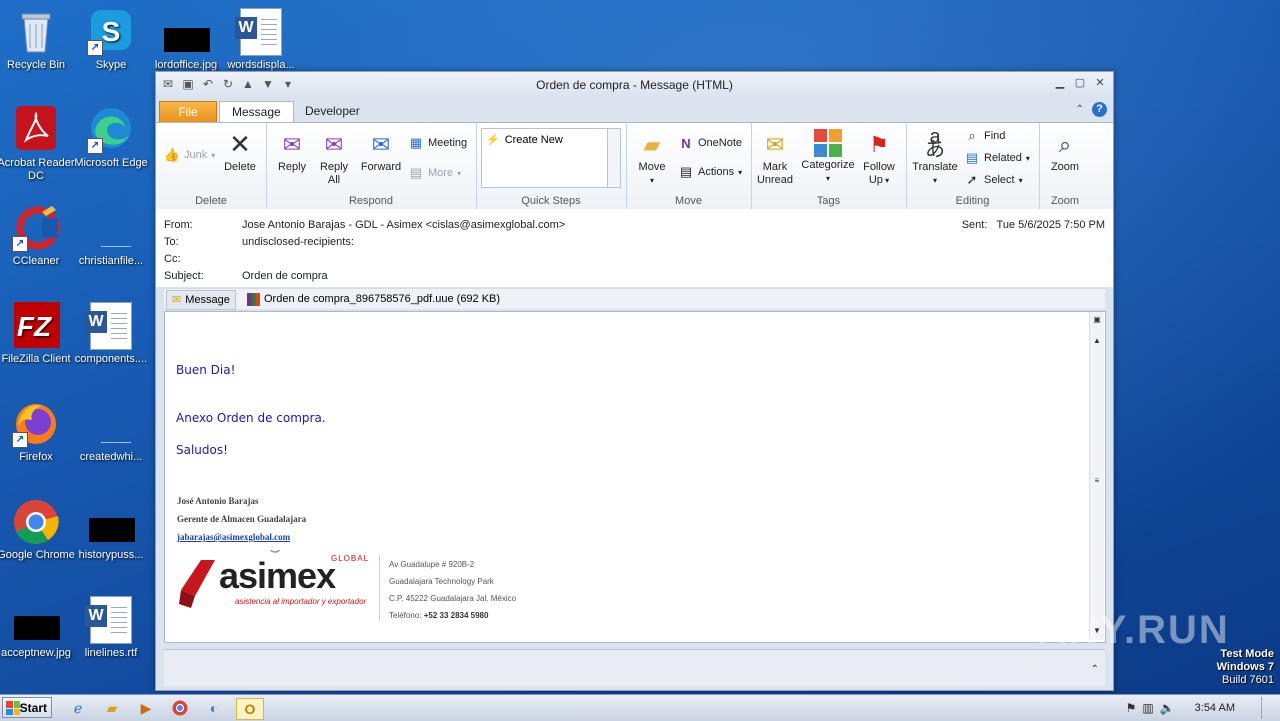 The height and width of the screenshot is (721, 1280). I want to click on action-center-flag-icon: ⚑, so click(1131, 708).